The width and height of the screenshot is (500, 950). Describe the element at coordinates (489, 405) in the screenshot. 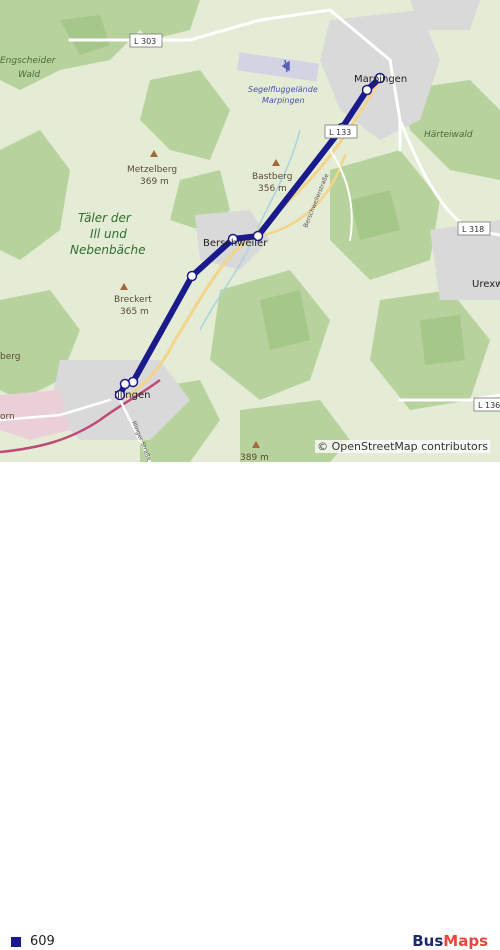

I see `svg-text: L 136` at that location.